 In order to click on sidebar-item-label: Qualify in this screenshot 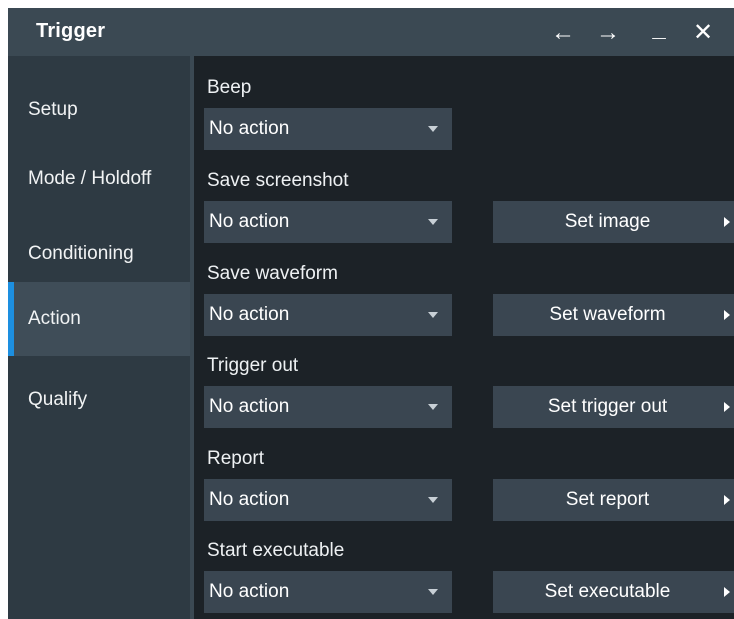, I will do `click(58, 399)`.